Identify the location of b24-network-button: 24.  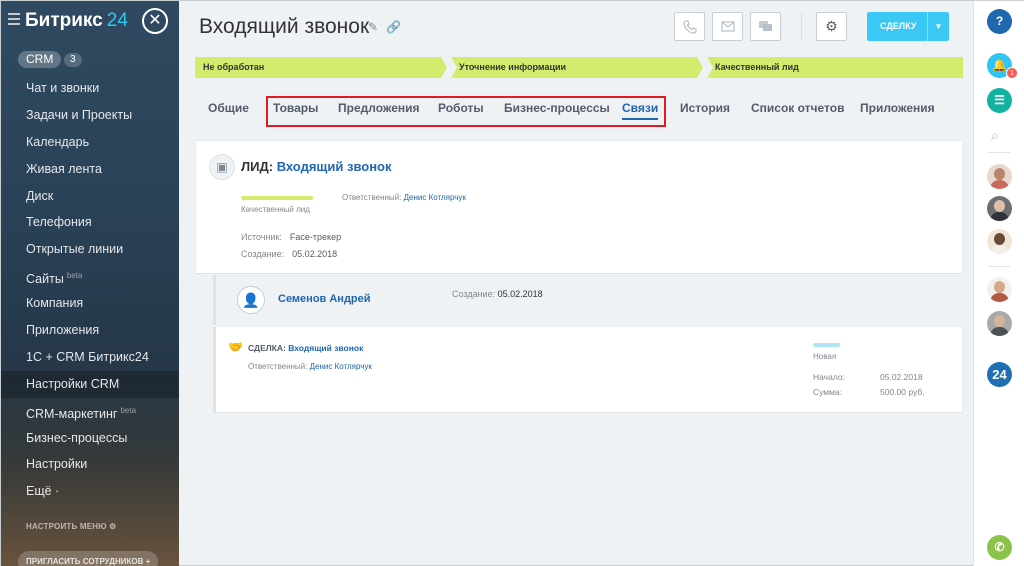
(999, 374).